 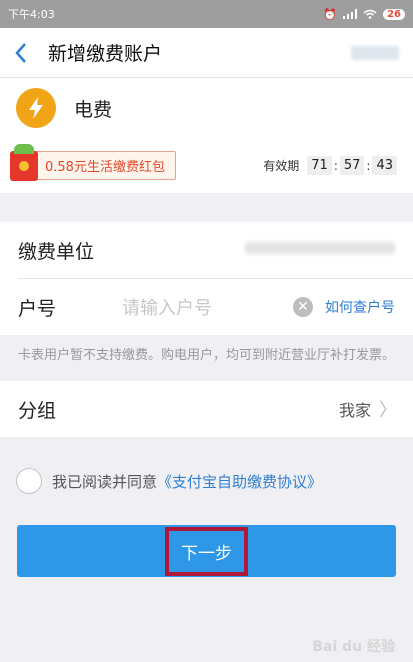 What do you see at coordinates (36, 108) in the screenshot?
I see `lightning-icon` at bounding box center [36, 108].